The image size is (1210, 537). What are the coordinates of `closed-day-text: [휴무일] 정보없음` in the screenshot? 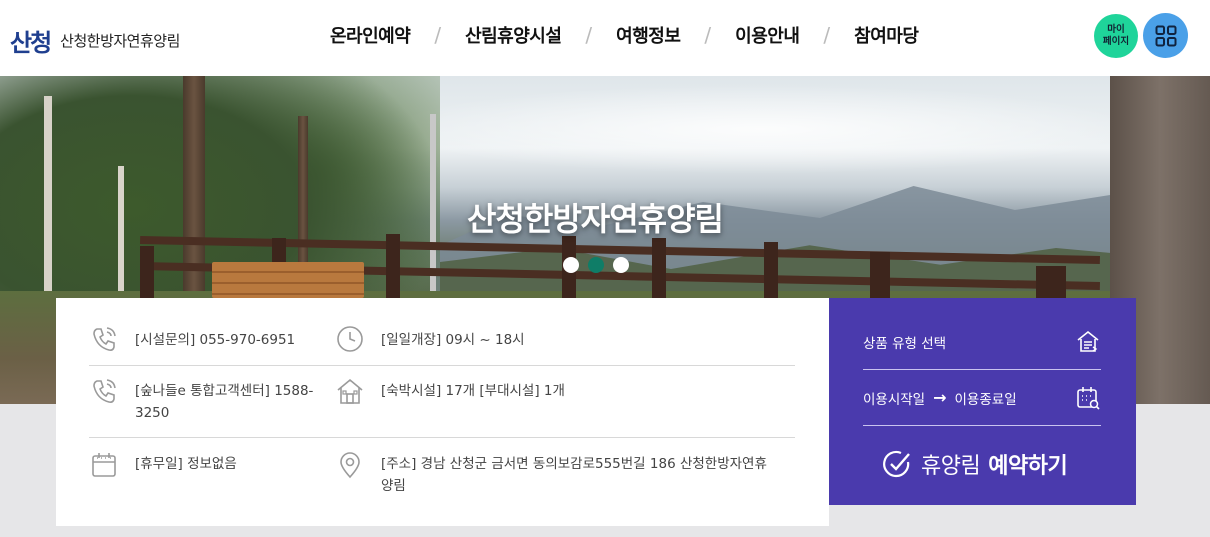 It's located at (186, 464).